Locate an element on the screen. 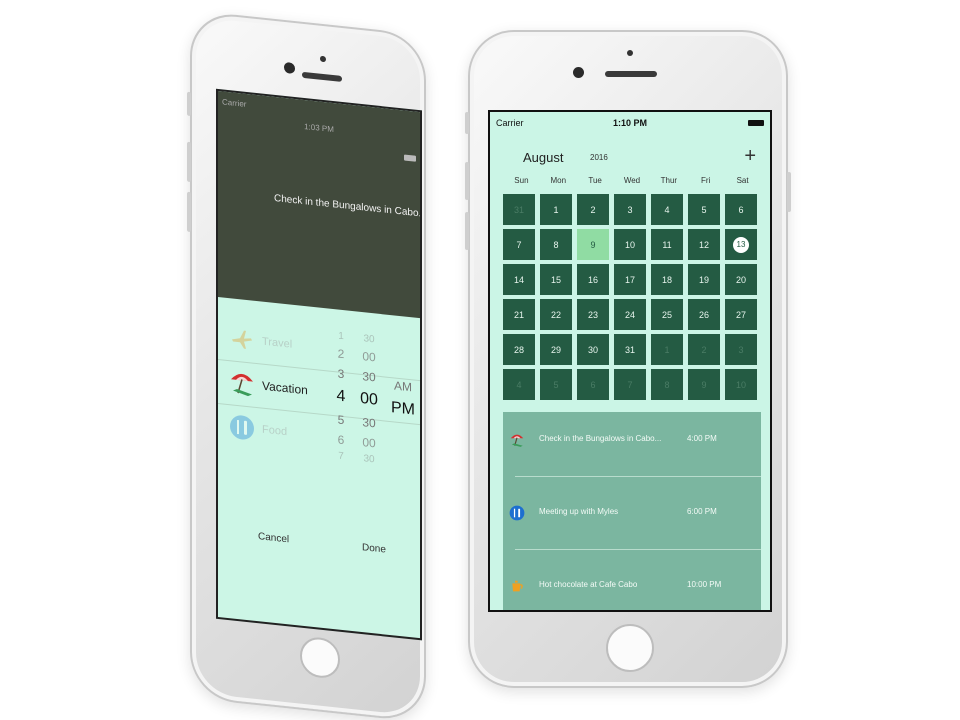 The image size is (960, 720). event-time: 10:00 PM is located at coordinates (704, 584).